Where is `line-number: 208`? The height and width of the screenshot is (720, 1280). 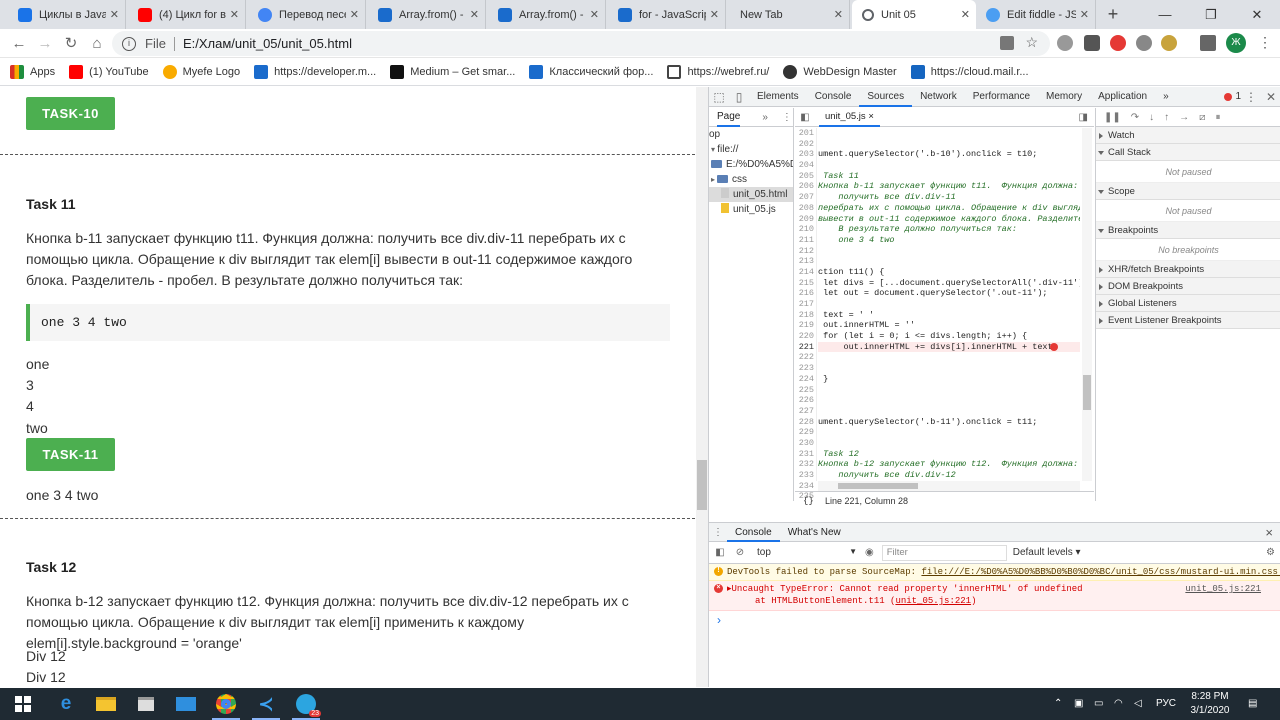 line-number: 208 is located at coordinates (805, 208).